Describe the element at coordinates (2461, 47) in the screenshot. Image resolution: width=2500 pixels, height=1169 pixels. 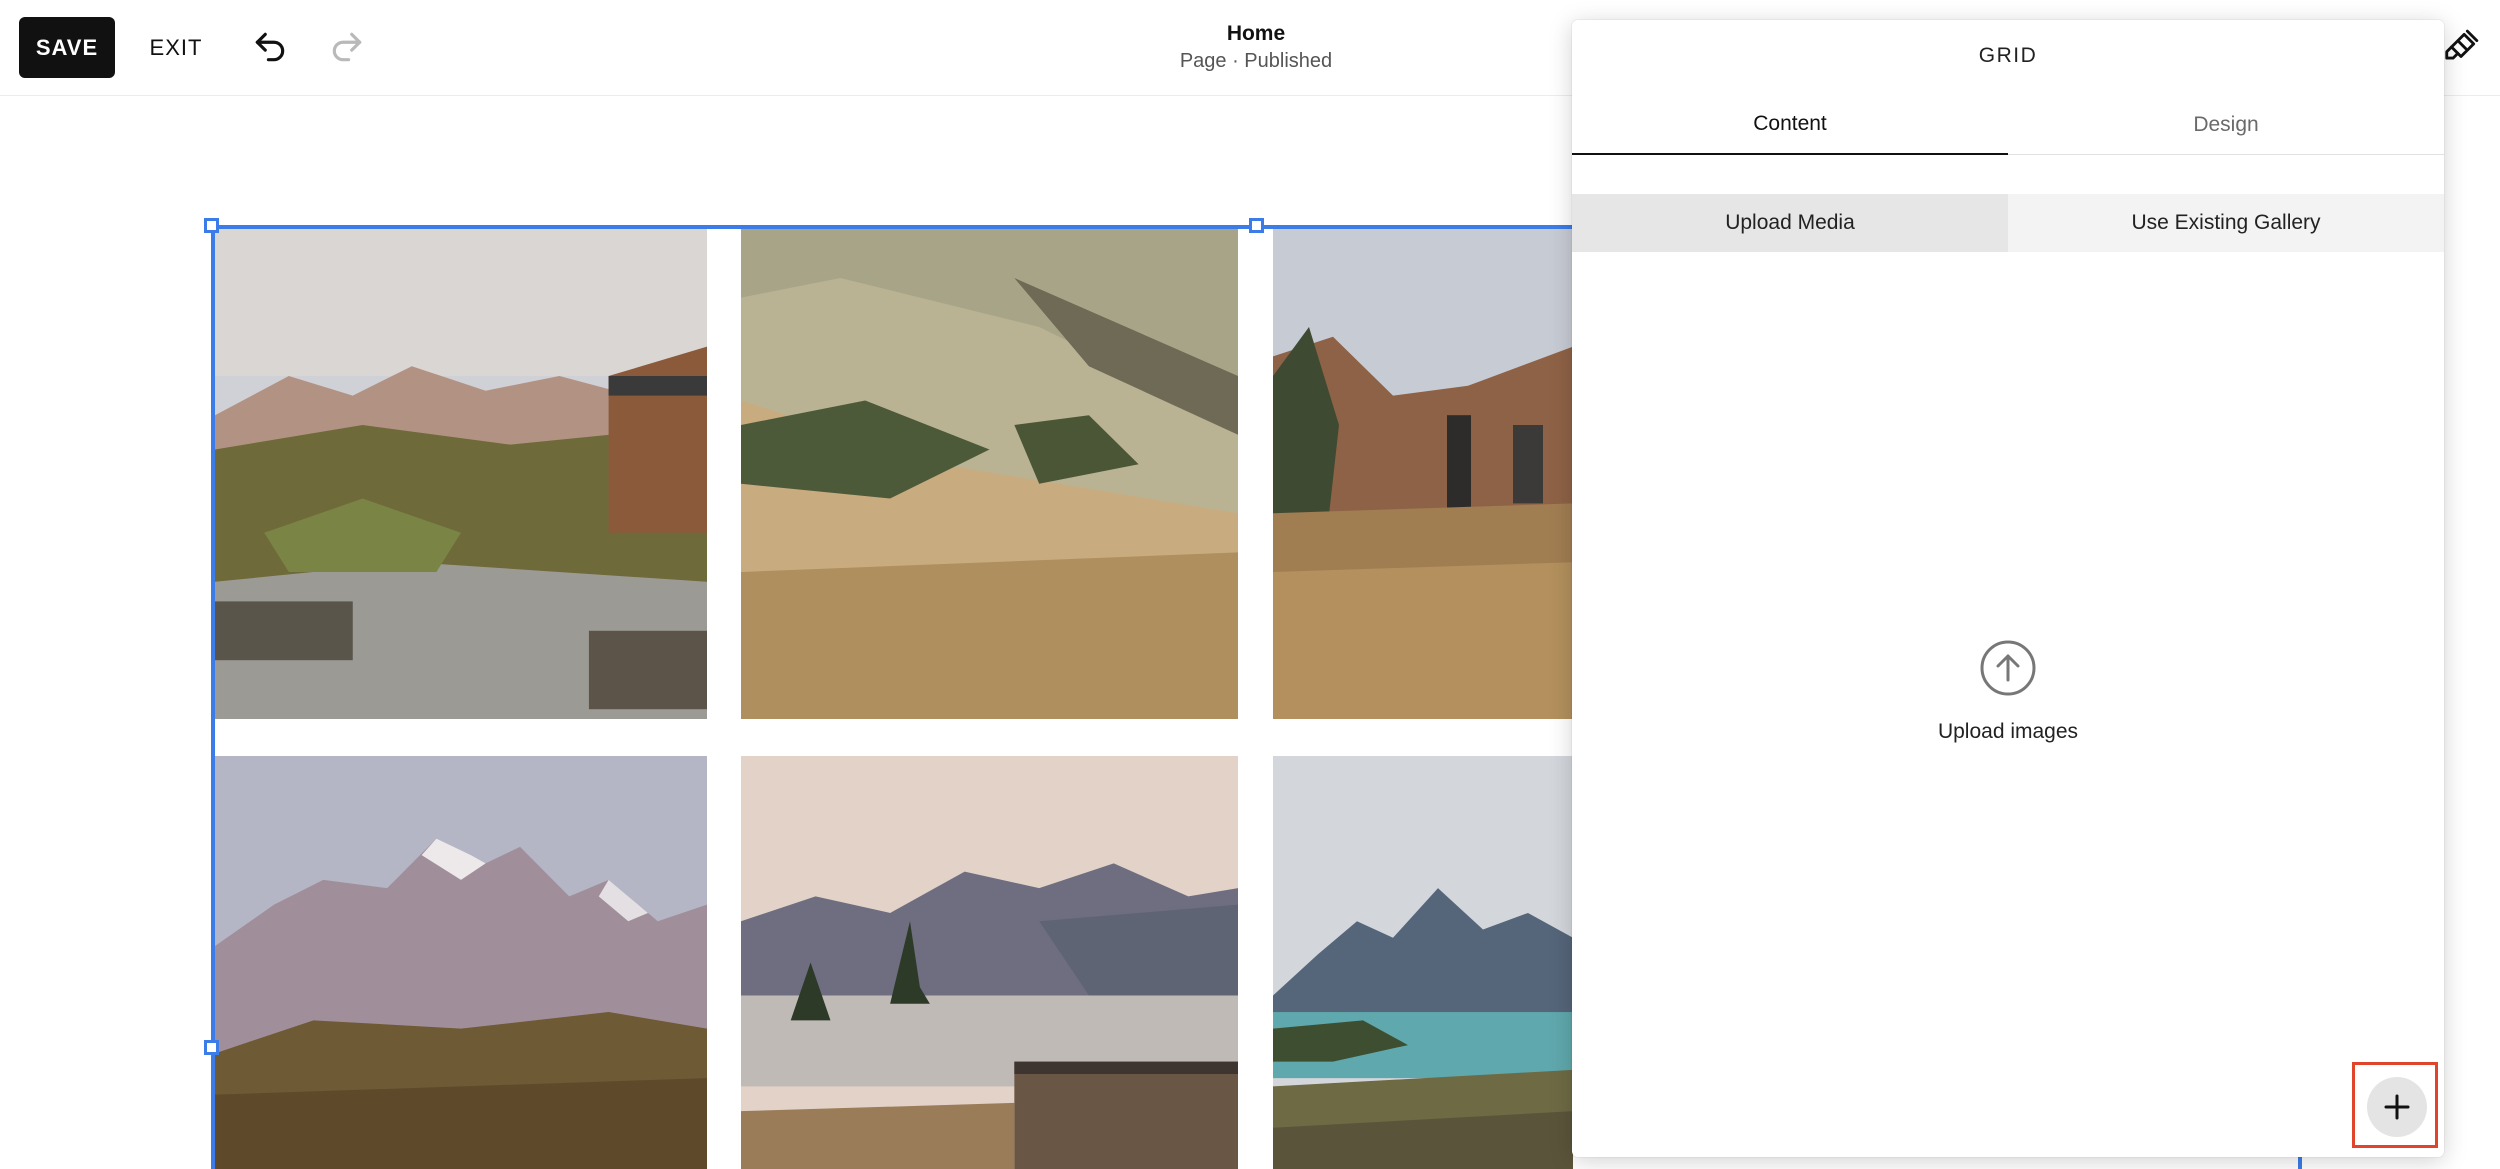
I see `paintbrush-icon` at that location.